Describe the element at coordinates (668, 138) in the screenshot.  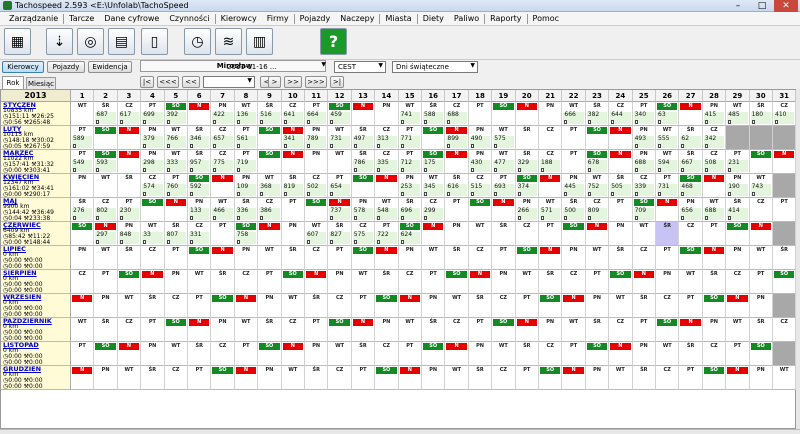
I see `day-cell: WT 555` at that location.